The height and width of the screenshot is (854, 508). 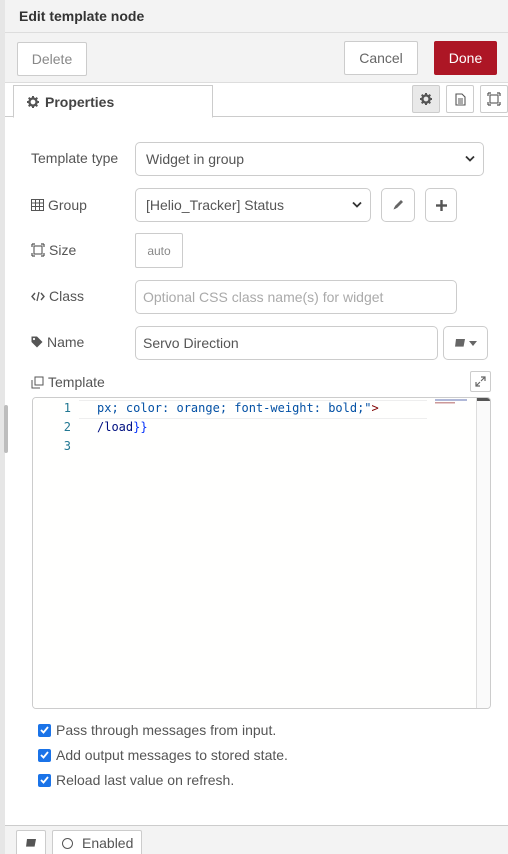 I want to click on done-button: Done, so click(x=465, y=58).